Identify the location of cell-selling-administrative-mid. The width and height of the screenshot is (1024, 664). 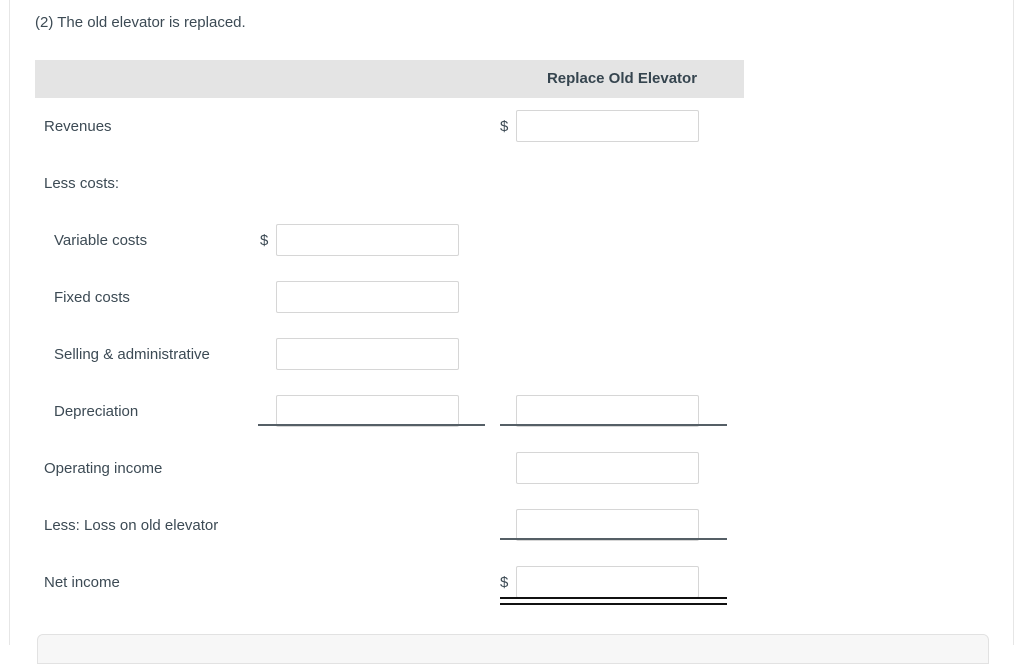
(380, 354).